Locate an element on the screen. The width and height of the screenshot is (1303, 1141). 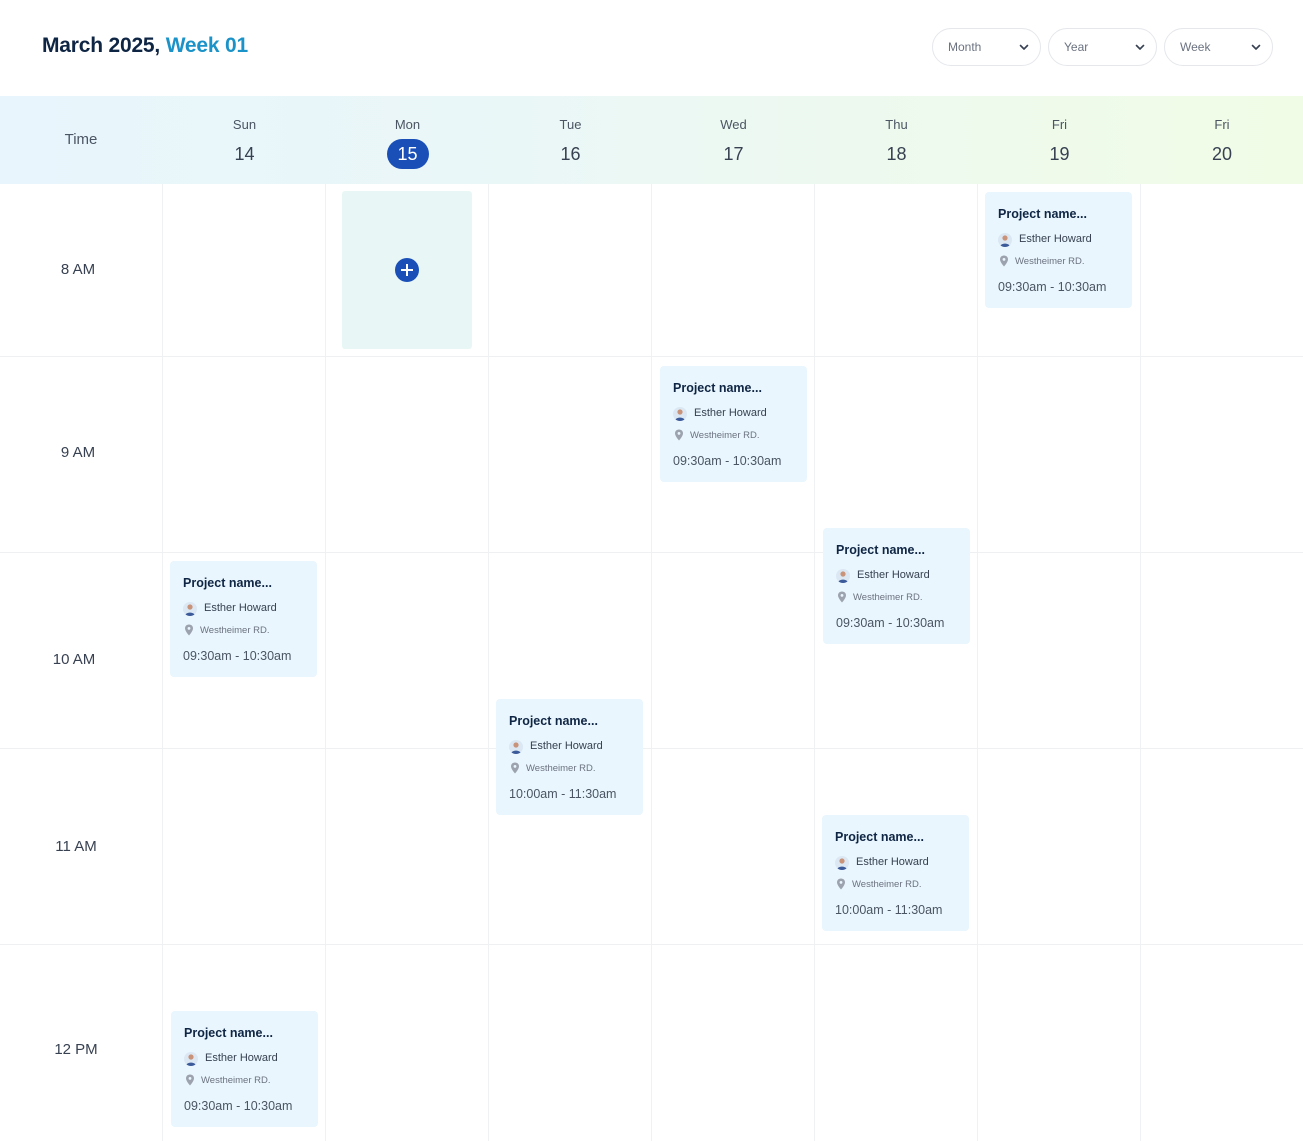
day-name: Mon is located at coordinates (407, 124).